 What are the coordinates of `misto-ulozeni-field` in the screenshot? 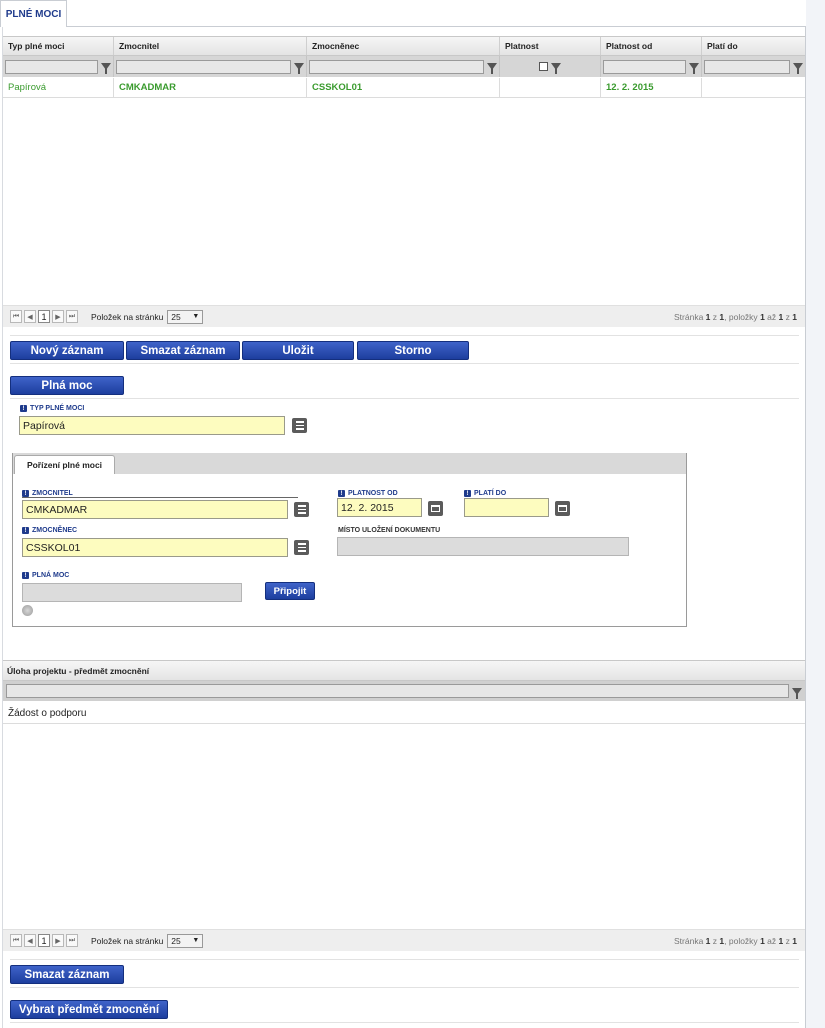 It's located at (483, 546).